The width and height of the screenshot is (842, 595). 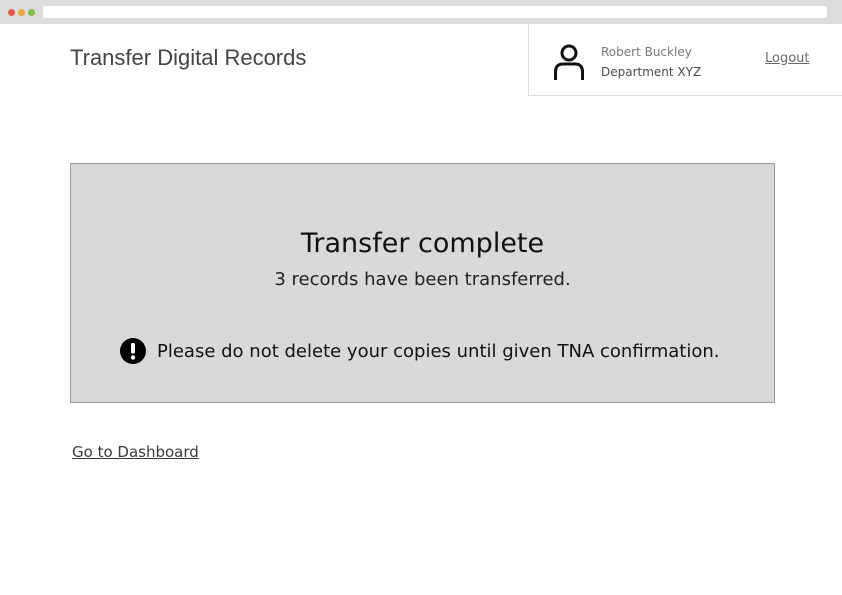 I want to click on confirmation-heading: Transfer complete, so click(x=422, y=243).